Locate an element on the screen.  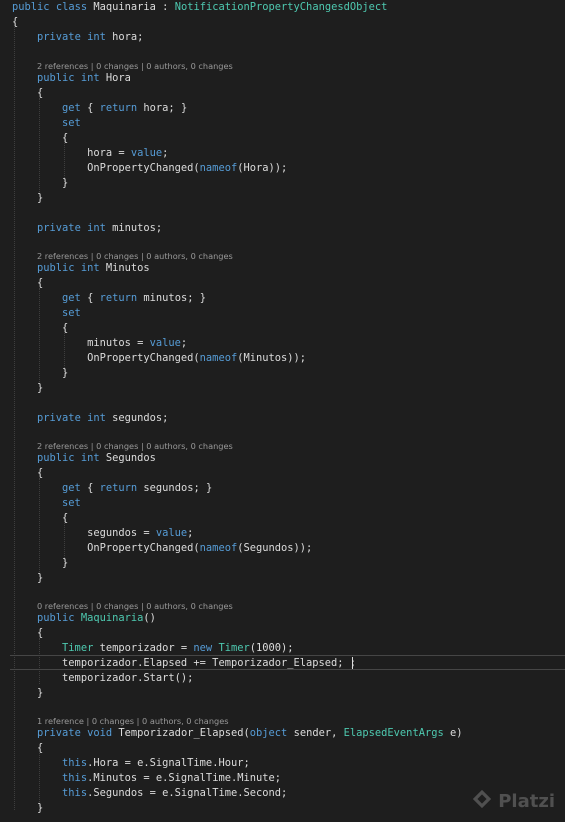
code-line: OnPropertyChanged(nameof(Segundos)); is located at coordinates (162, 548).